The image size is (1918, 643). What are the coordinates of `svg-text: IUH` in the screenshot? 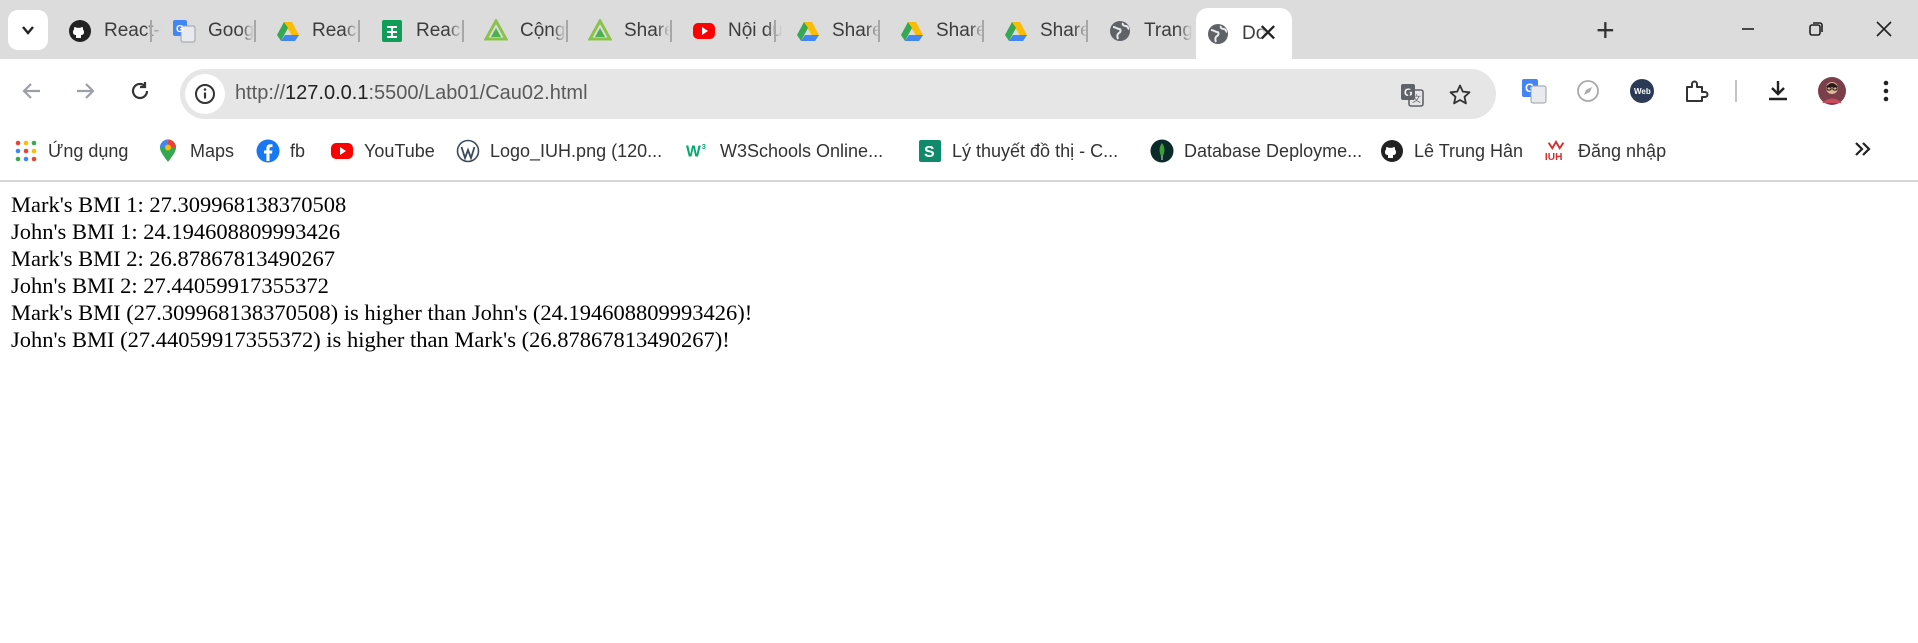 It's located at (1553, 157).